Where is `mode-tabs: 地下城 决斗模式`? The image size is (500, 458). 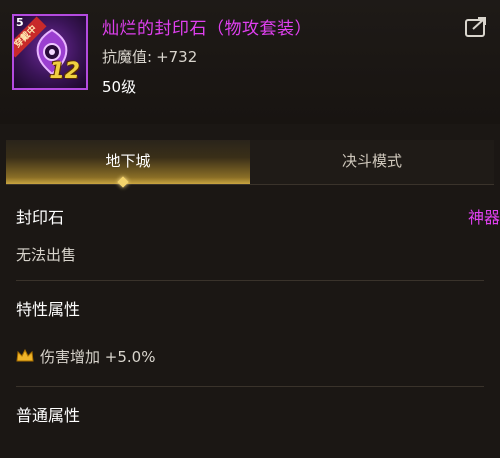
mode-tabs: 地下城 决斗模式 is located at coordinates (250, 162).